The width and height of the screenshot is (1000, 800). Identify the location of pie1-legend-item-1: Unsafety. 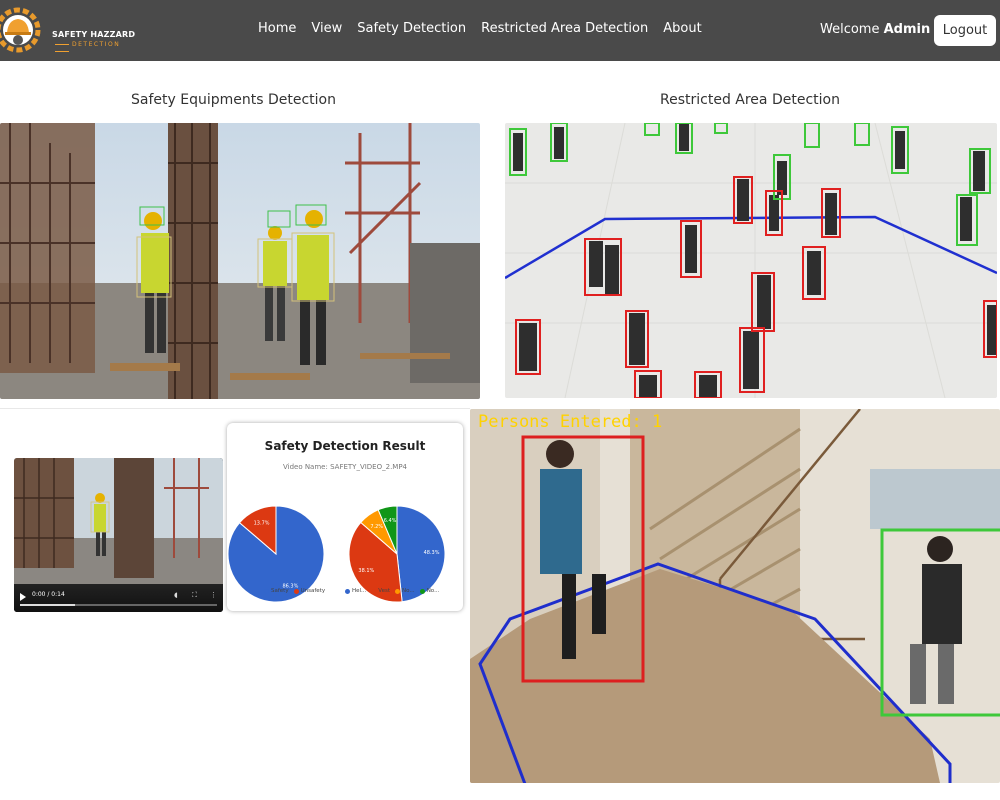
(309, 591).